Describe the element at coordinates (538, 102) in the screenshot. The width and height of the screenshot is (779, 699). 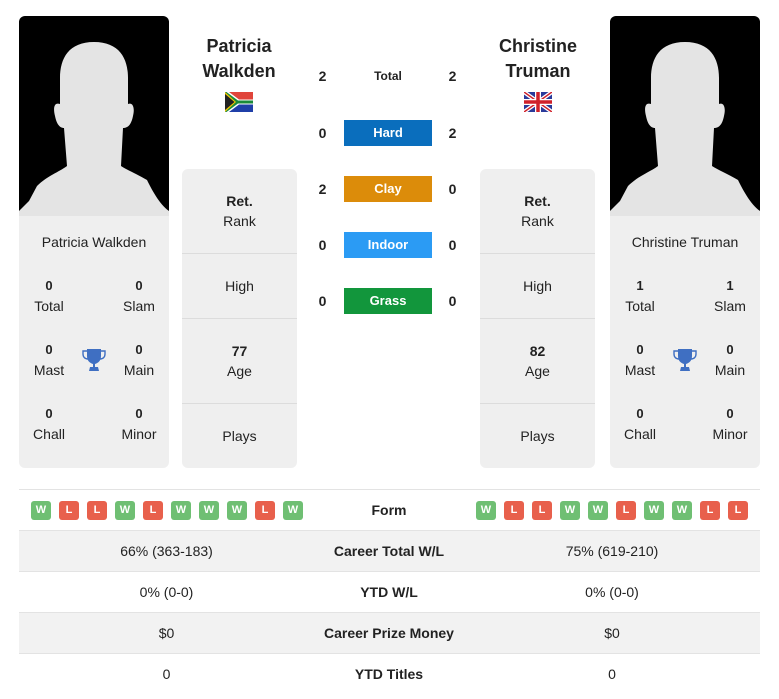
I see `united-kingdom-flag-icon` at that location.